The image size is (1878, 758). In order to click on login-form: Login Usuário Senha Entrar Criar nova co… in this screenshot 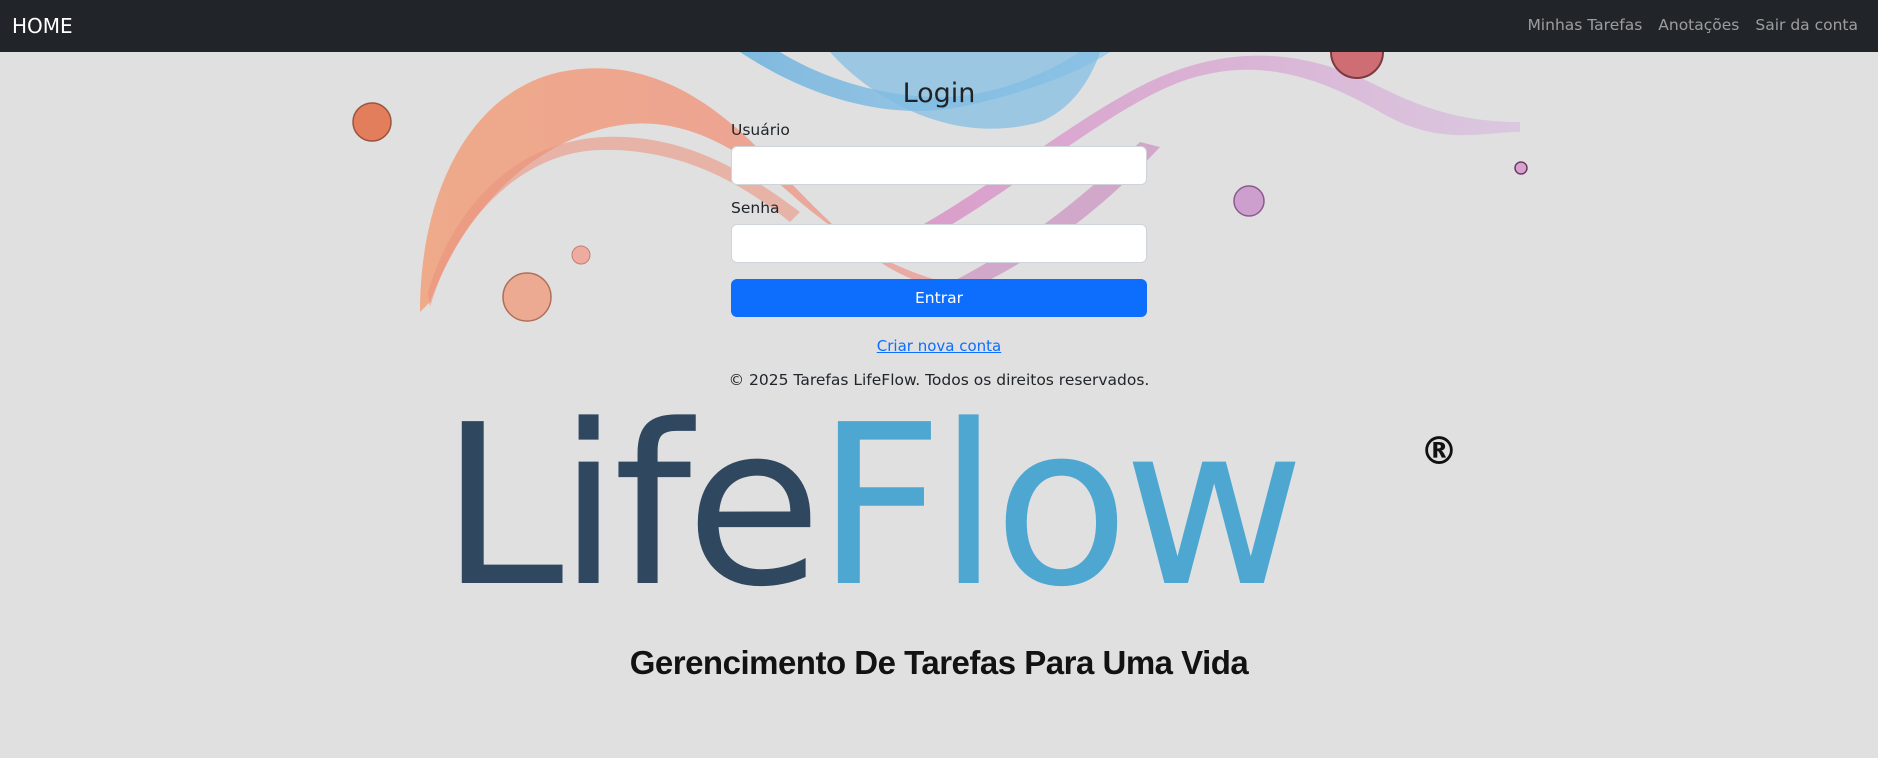, I will do `click(939, 216)`.